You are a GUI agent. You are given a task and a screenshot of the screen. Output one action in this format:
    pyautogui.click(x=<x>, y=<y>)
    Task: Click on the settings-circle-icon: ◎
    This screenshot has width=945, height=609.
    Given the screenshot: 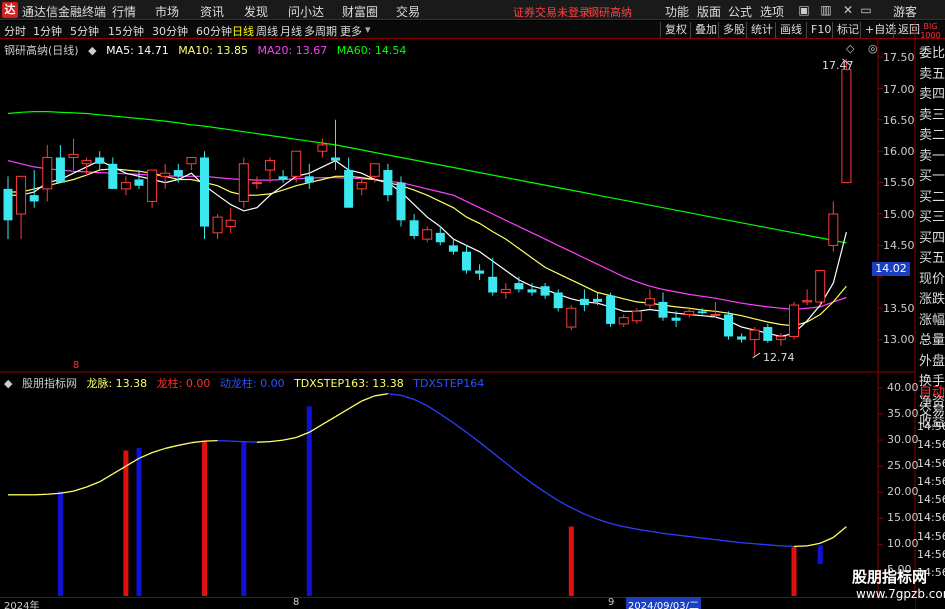 What is the action you would take?
    pyautogui.click(x=873, y=48)
    